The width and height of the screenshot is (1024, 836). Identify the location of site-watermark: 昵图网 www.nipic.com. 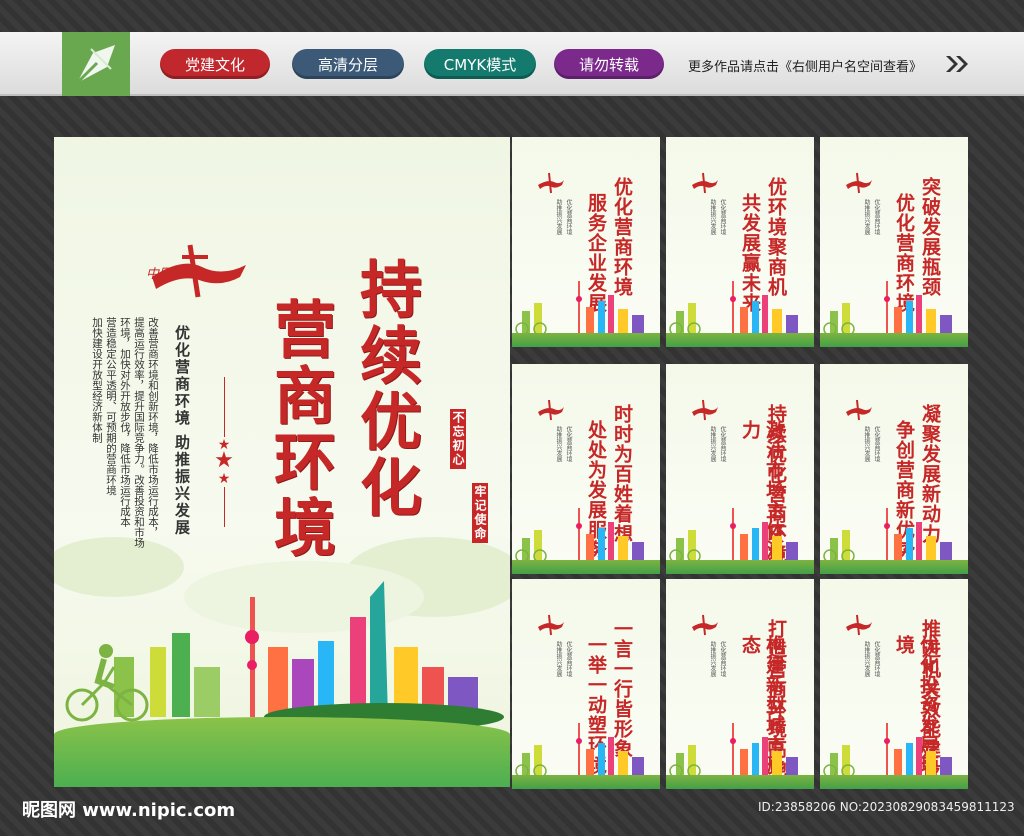
(129, 810).